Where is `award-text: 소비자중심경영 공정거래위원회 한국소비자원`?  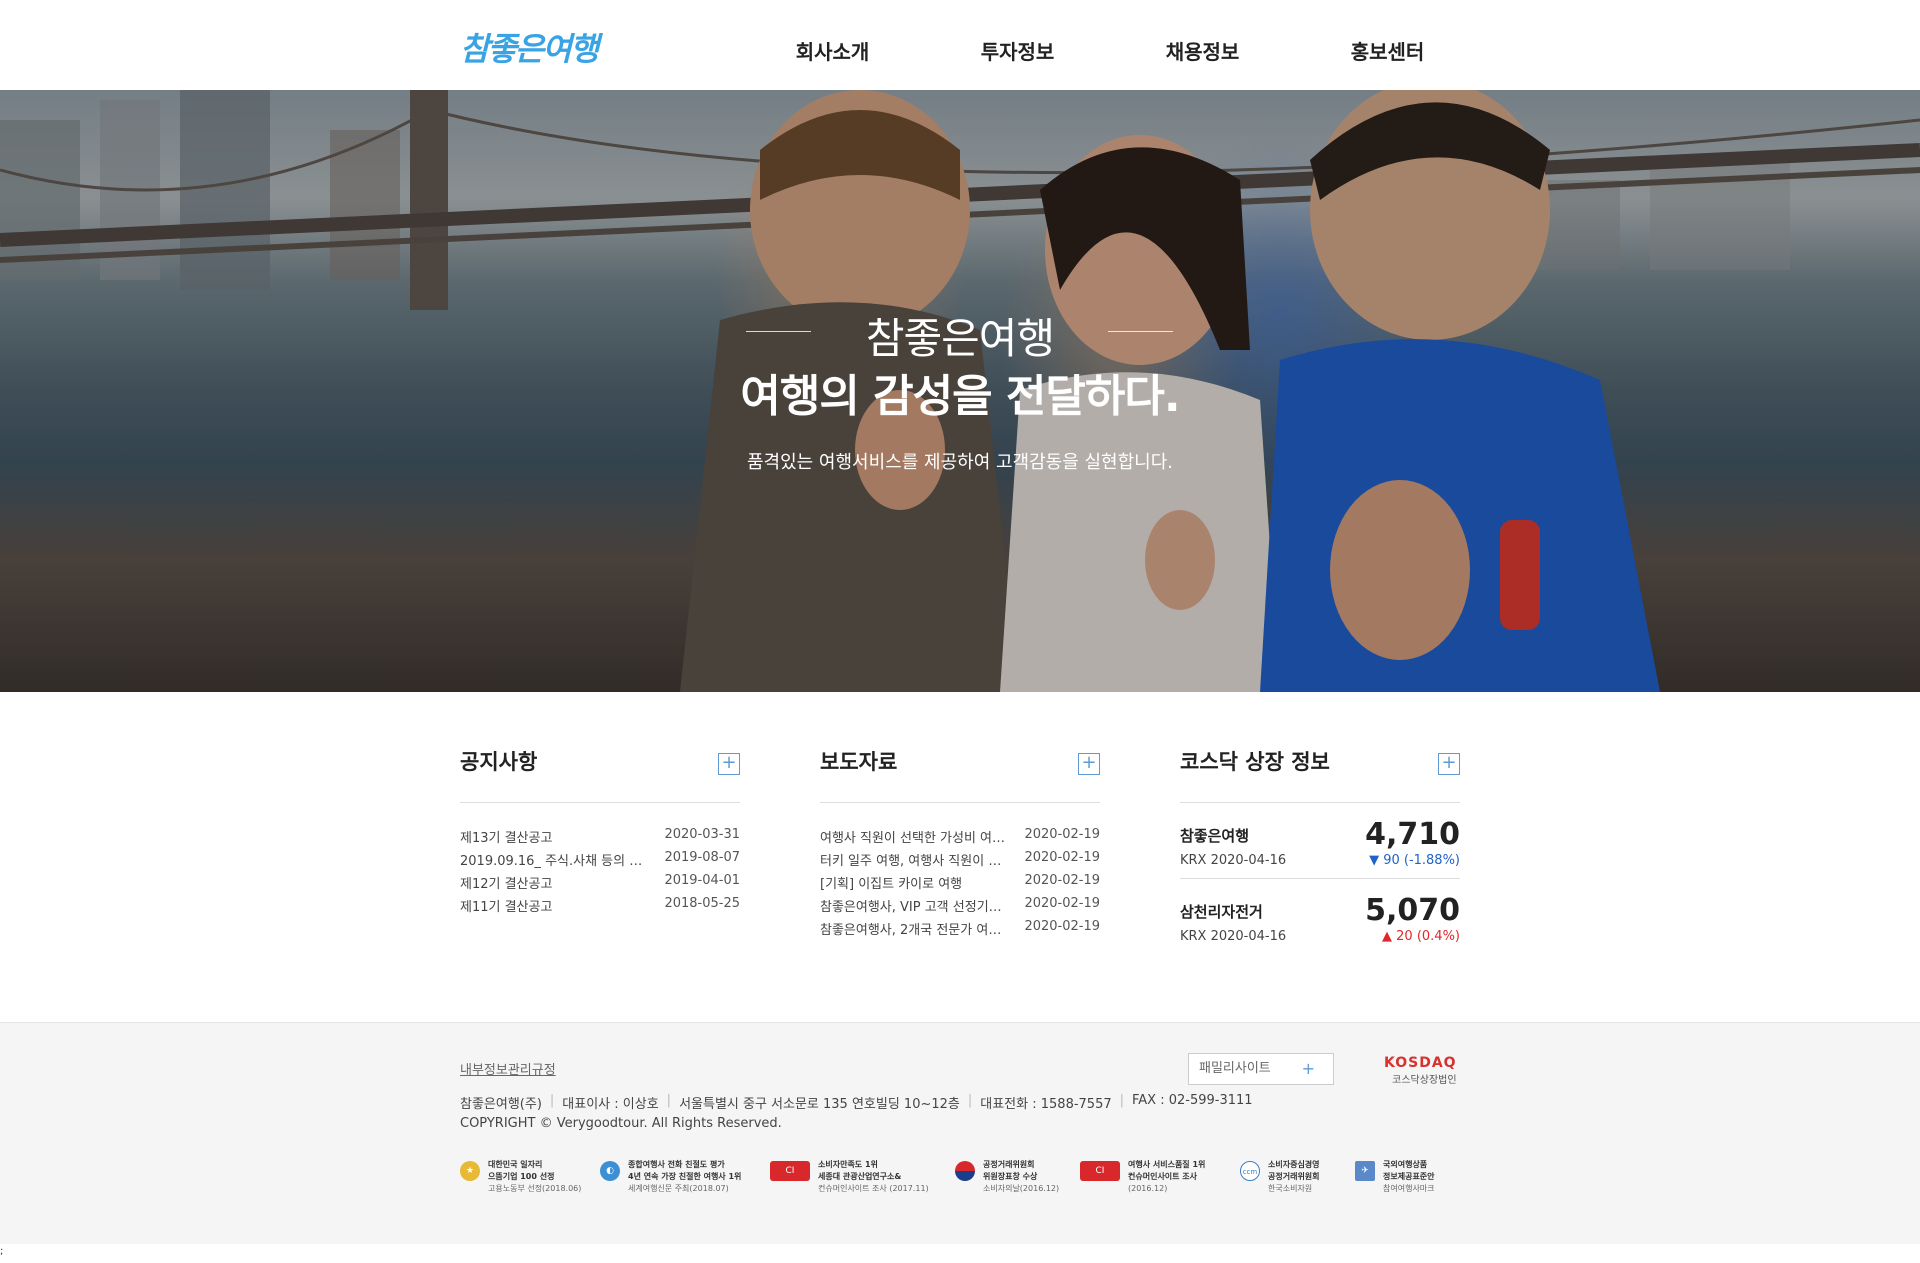
award-text: 소비자중심경영 공정거래위원회 한국소비자원 is located at coordinates (1294, 1177).